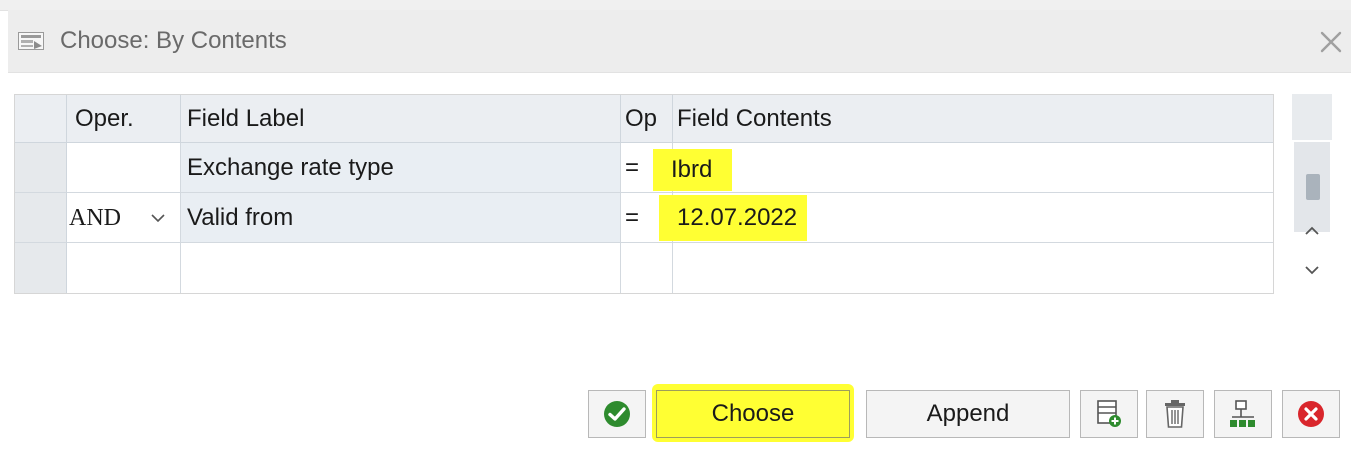 This screenshot has width=1351, height=456. Describe the element at coordinates (973, 268) in the screenshot. I see `field-contents-input` at that location.